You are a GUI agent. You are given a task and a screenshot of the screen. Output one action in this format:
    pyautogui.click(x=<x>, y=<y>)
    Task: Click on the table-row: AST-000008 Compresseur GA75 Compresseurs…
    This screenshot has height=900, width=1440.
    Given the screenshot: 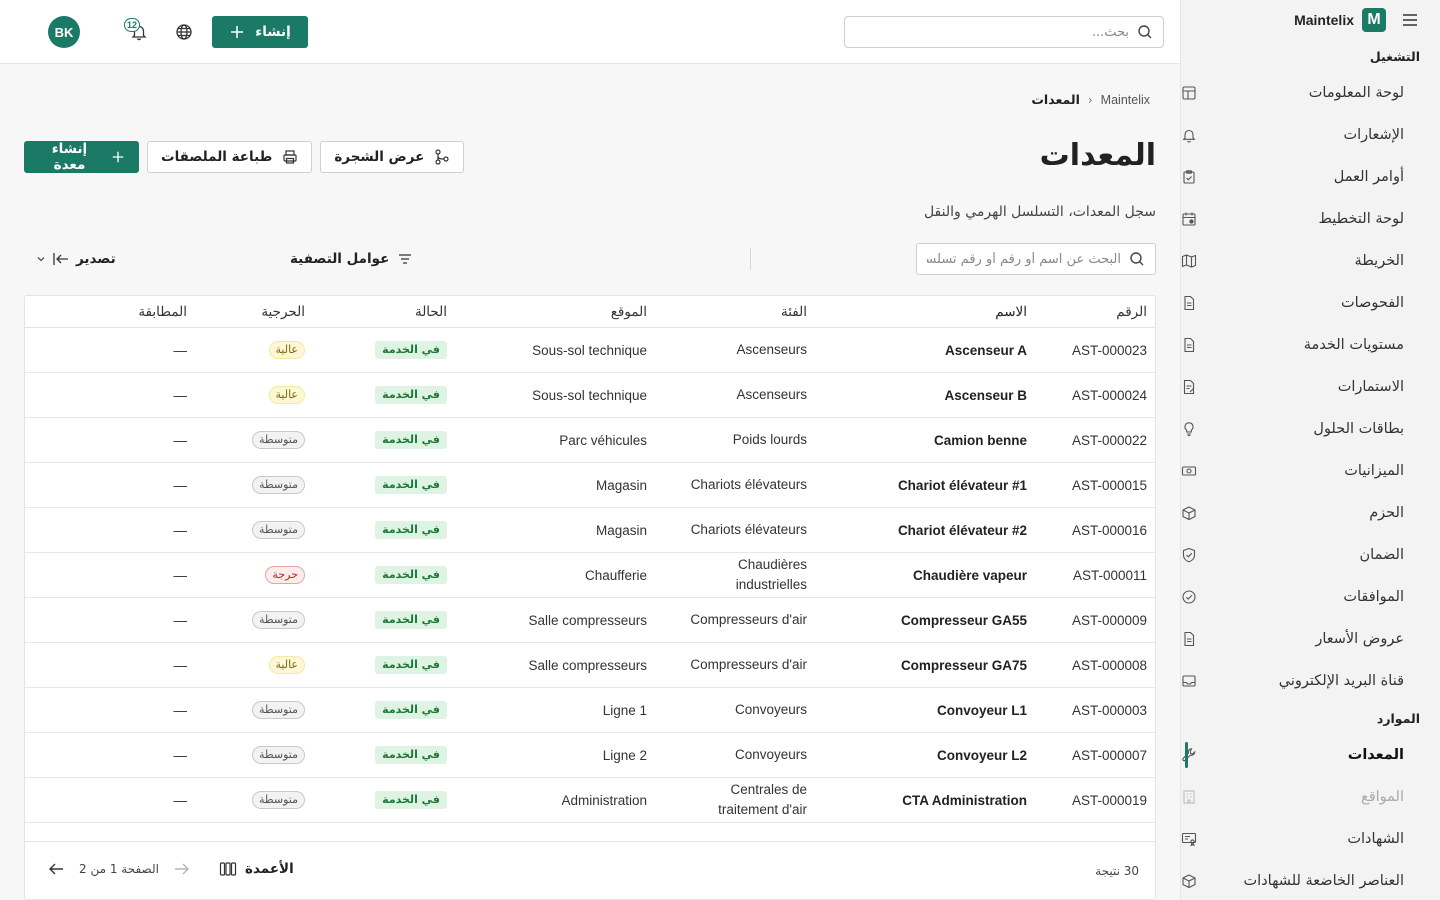 What is the action you would take?
    pyautogui.click(x=590, y=665)
    